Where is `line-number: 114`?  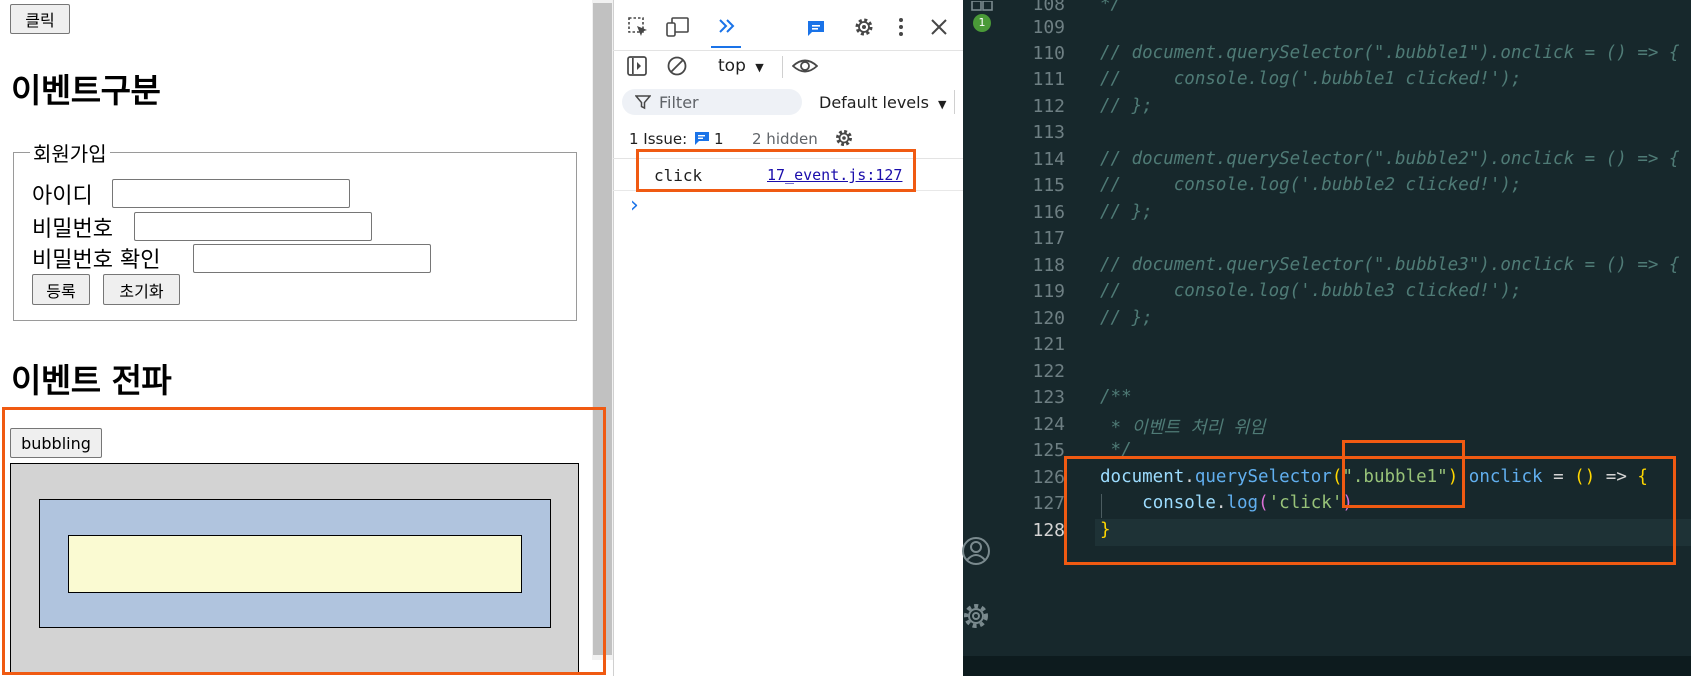 line-number: 114 is located at coordinates (1048, 159).